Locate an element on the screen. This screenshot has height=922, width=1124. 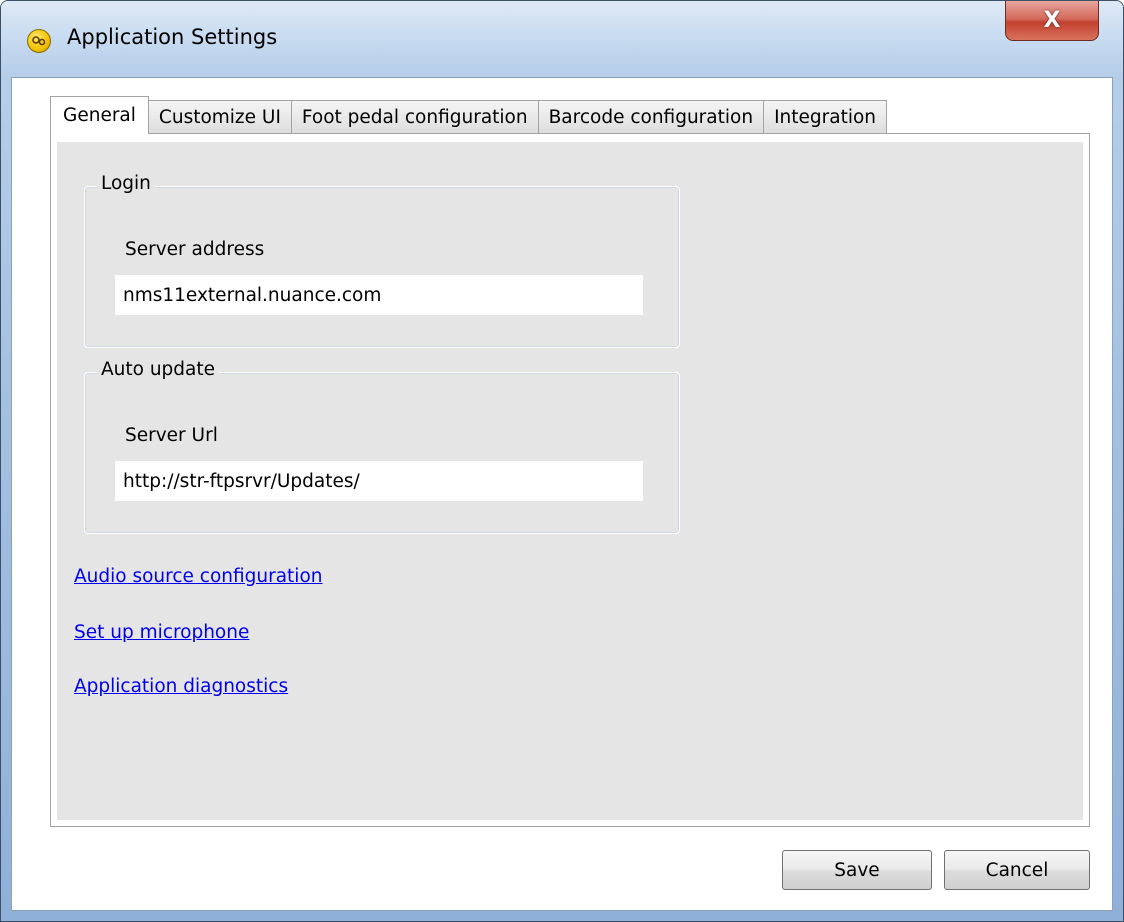
auto-update-group-legend: Auto update is located at coordinates (158, 369).